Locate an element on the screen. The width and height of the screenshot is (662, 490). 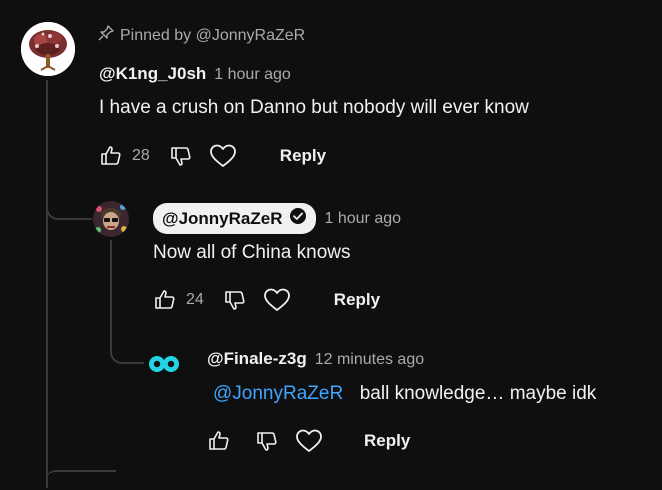
comment-actions: 28 Reply is located at coordinates (212, 156).